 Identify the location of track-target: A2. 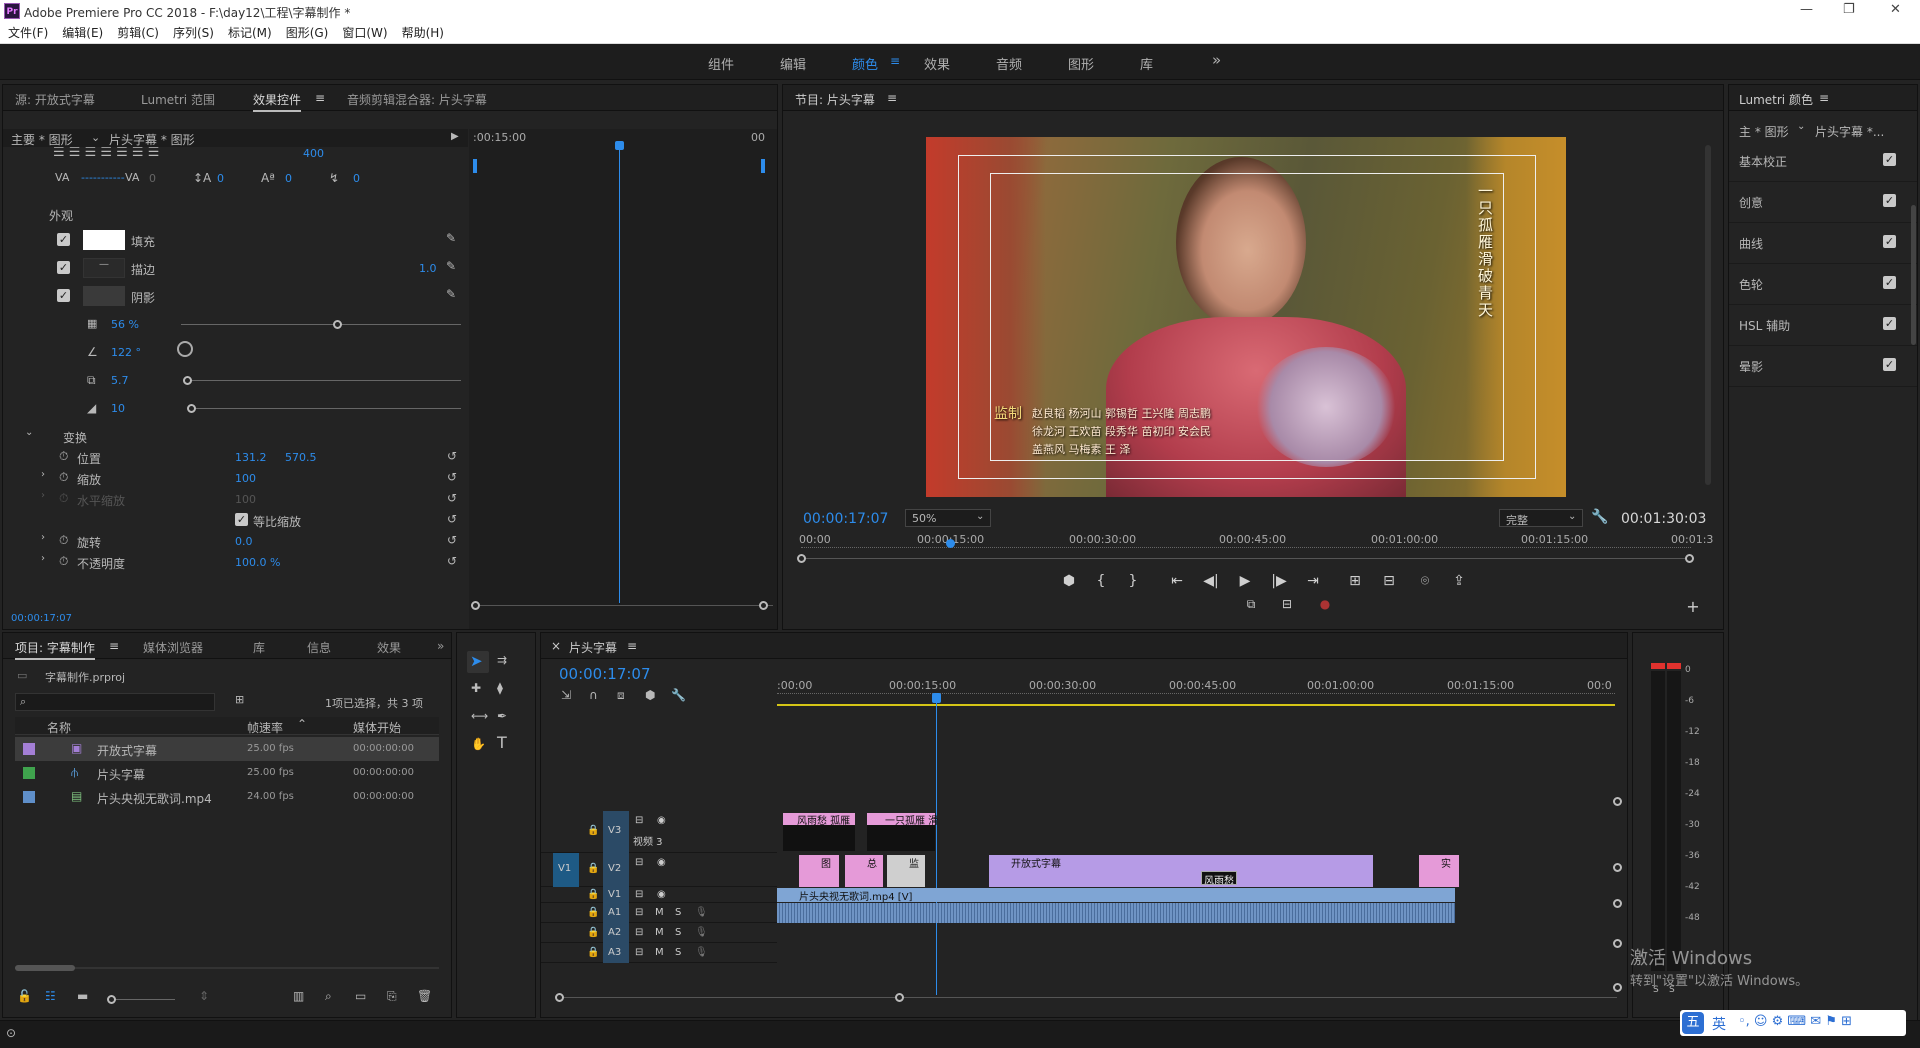
(616, 933).